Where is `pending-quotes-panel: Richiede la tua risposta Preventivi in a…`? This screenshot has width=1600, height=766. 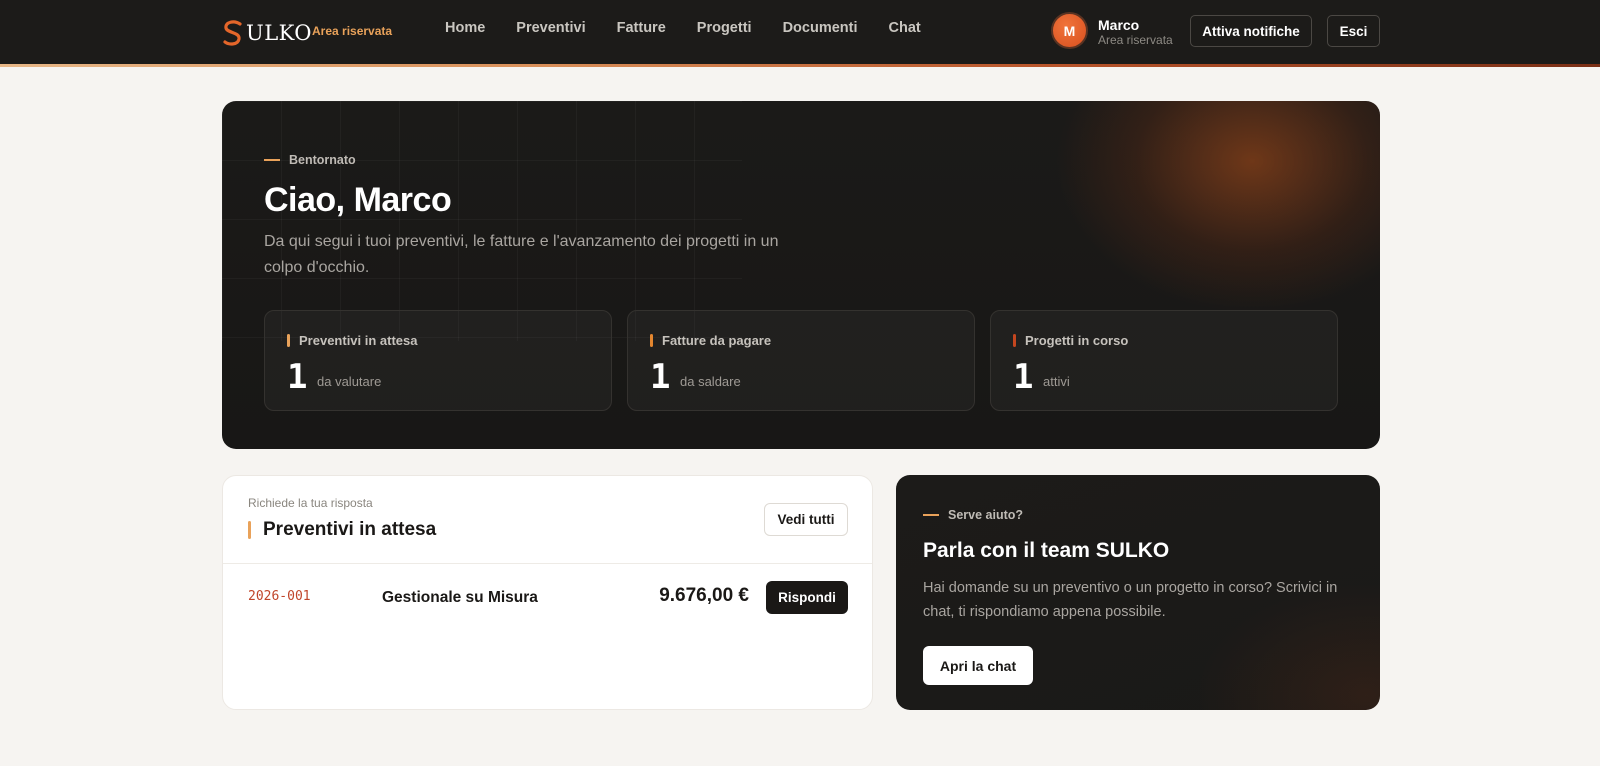 pending-quotes-panel: Richiede la tua risposta Preventivi in a… is located at coordinates (547, 592).